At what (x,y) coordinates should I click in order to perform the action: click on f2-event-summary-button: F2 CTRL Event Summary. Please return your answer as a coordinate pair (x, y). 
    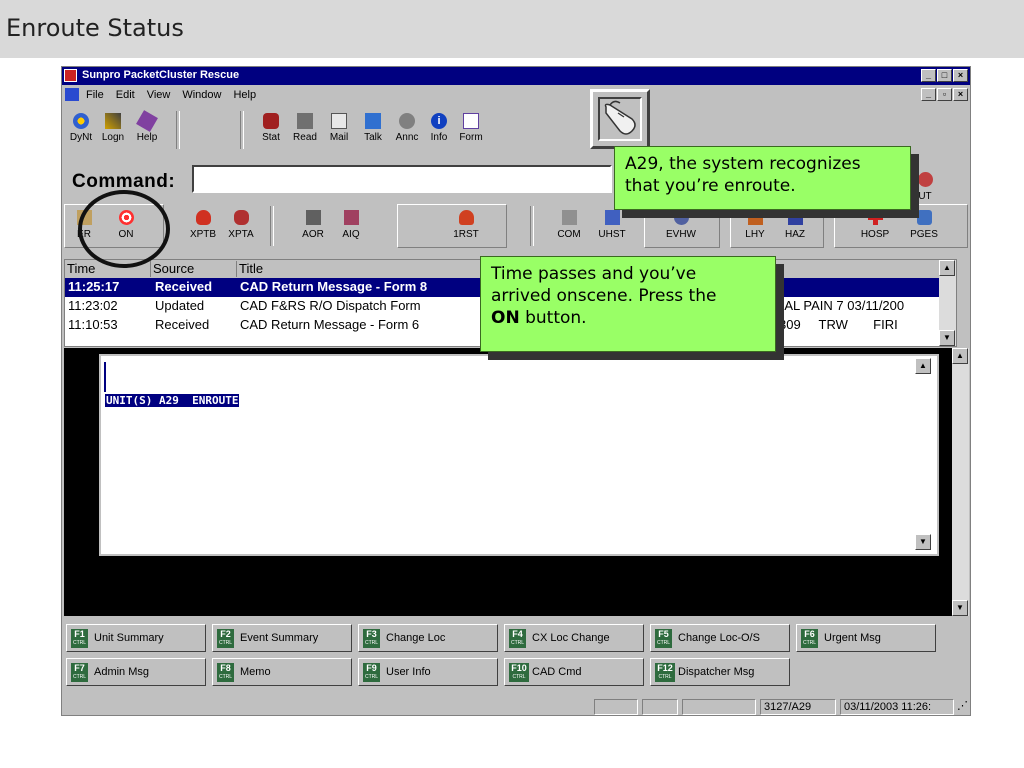
    Looking at the image, I should click on (282, 638).